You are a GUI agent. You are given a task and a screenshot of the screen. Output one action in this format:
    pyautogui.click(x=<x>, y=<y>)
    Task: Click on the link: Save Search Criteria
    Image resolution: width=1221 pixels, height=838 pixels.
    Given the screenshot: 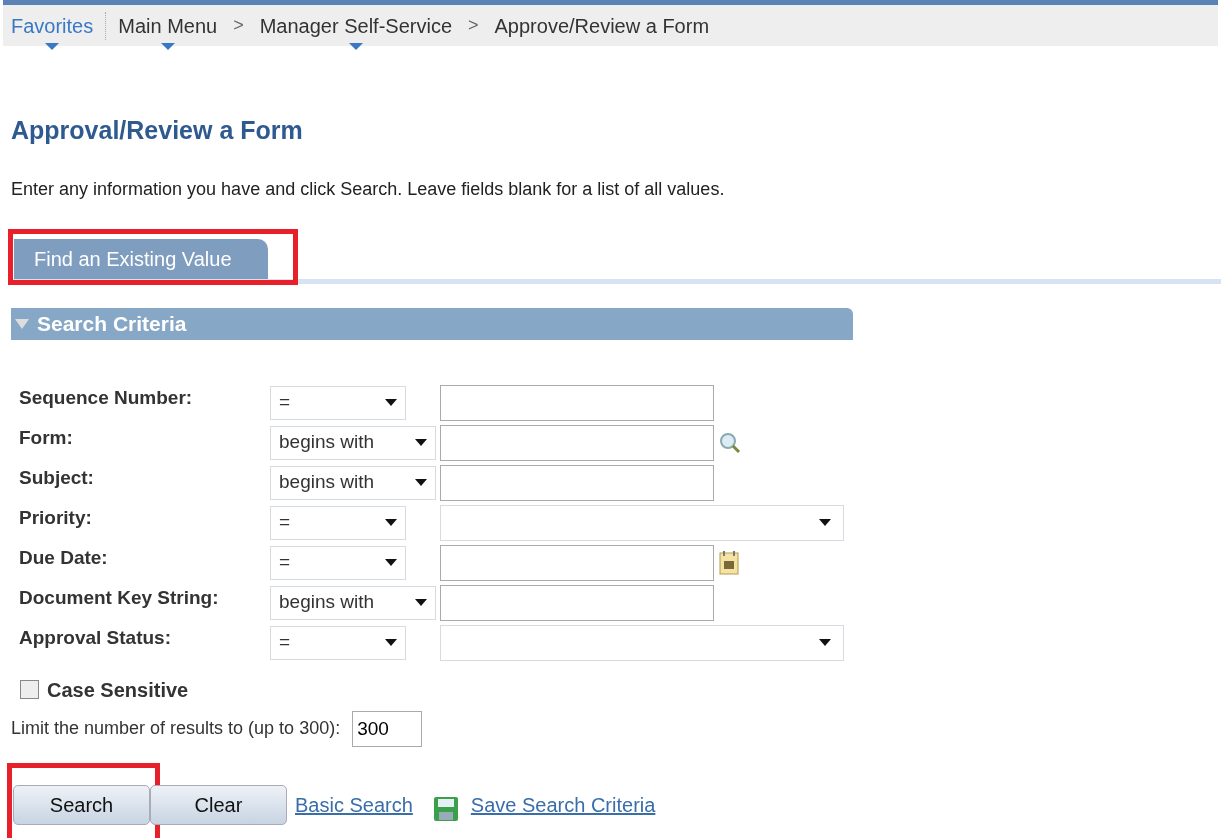 What is the action you would take?
    pyautogui.click(x=563, y=804)
    